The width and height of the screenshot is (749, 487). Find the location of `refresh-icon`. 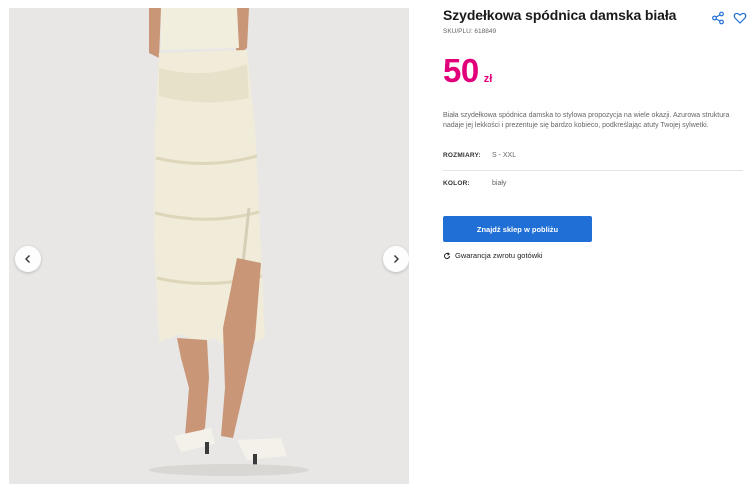

refresh-icon is located at coordinates (447, 255).